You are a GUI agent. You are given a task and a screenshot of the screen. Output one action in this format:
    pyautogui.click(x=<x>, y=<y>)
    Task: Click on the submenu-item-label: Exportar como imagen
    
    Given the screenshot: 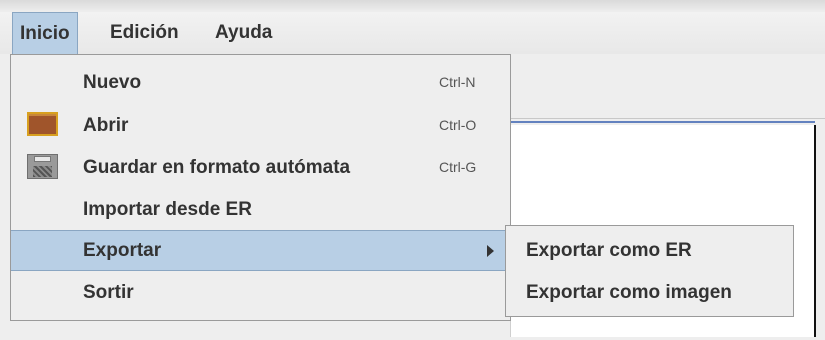 What is the action you would take?
    pyautogui.click(x=629, y=292)
    